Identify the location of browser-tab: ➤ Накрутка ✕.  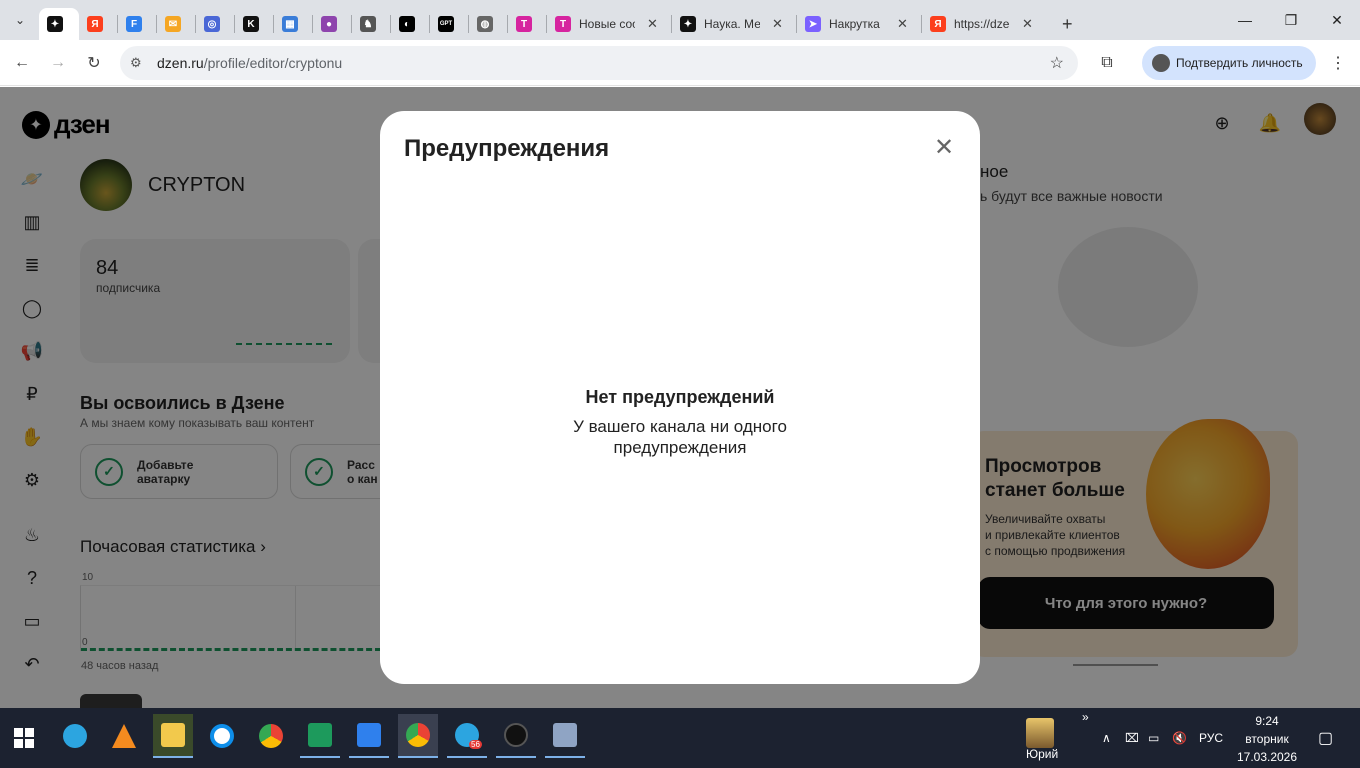
(859, 24).